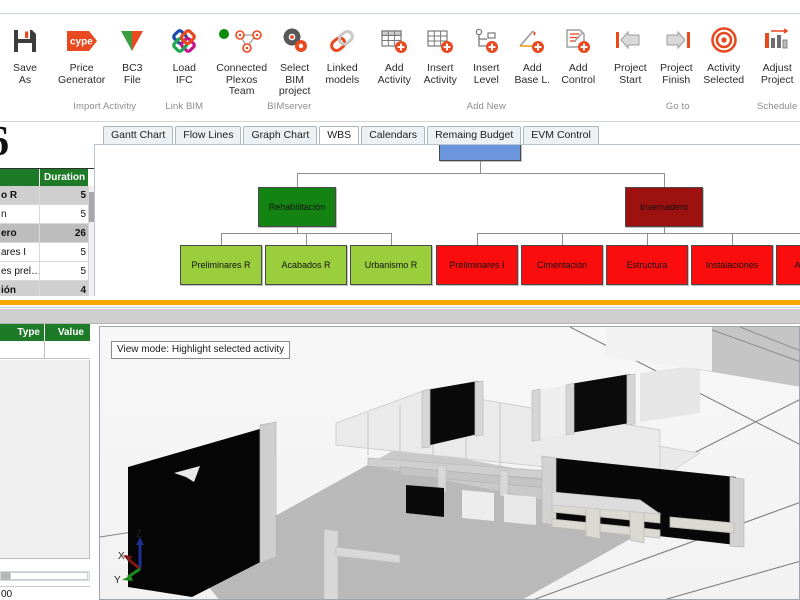 This screenshot has width=800, height=600. I want to click on wbs-child-node-1-1: Cimentación, so click(562, 265).